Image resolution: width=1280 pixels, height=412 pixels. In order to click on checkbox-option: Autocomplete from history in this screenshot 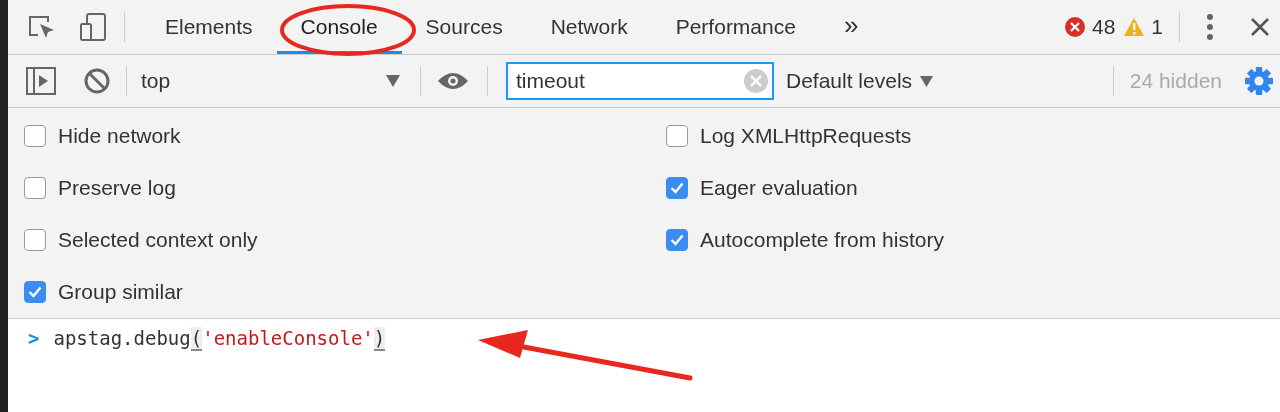, I will do `click(805, 240)`.